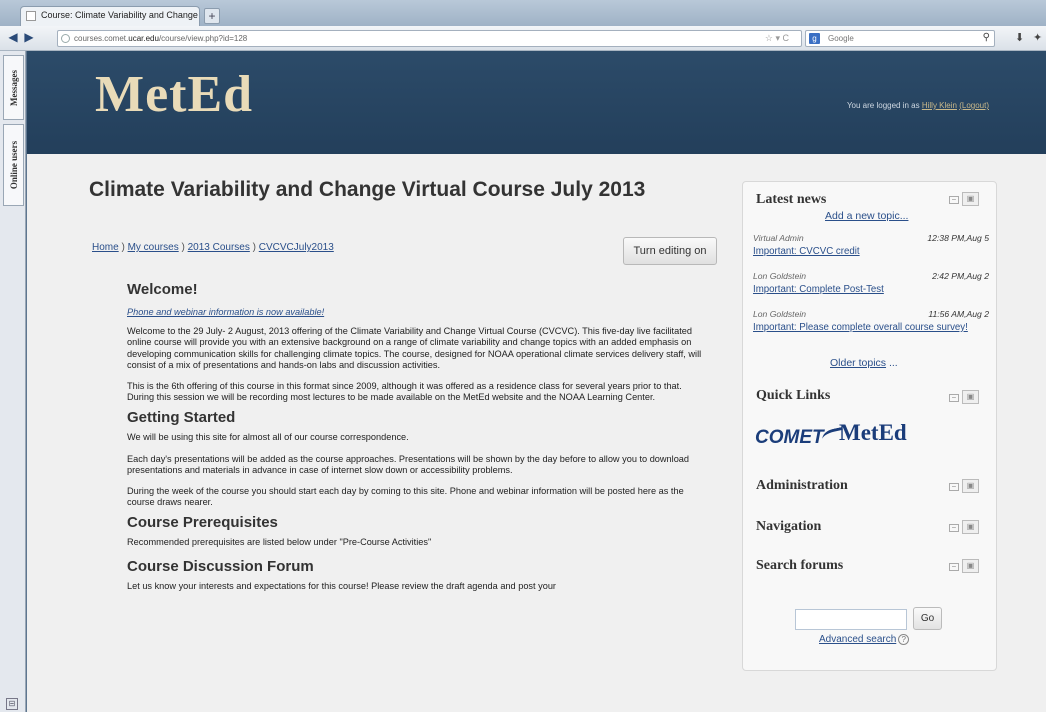 This screenshot has height=712, width=1046. Describe the element at coordinates (986, 37) in the screenshot. I see `search-icon: ⚲` at that location.